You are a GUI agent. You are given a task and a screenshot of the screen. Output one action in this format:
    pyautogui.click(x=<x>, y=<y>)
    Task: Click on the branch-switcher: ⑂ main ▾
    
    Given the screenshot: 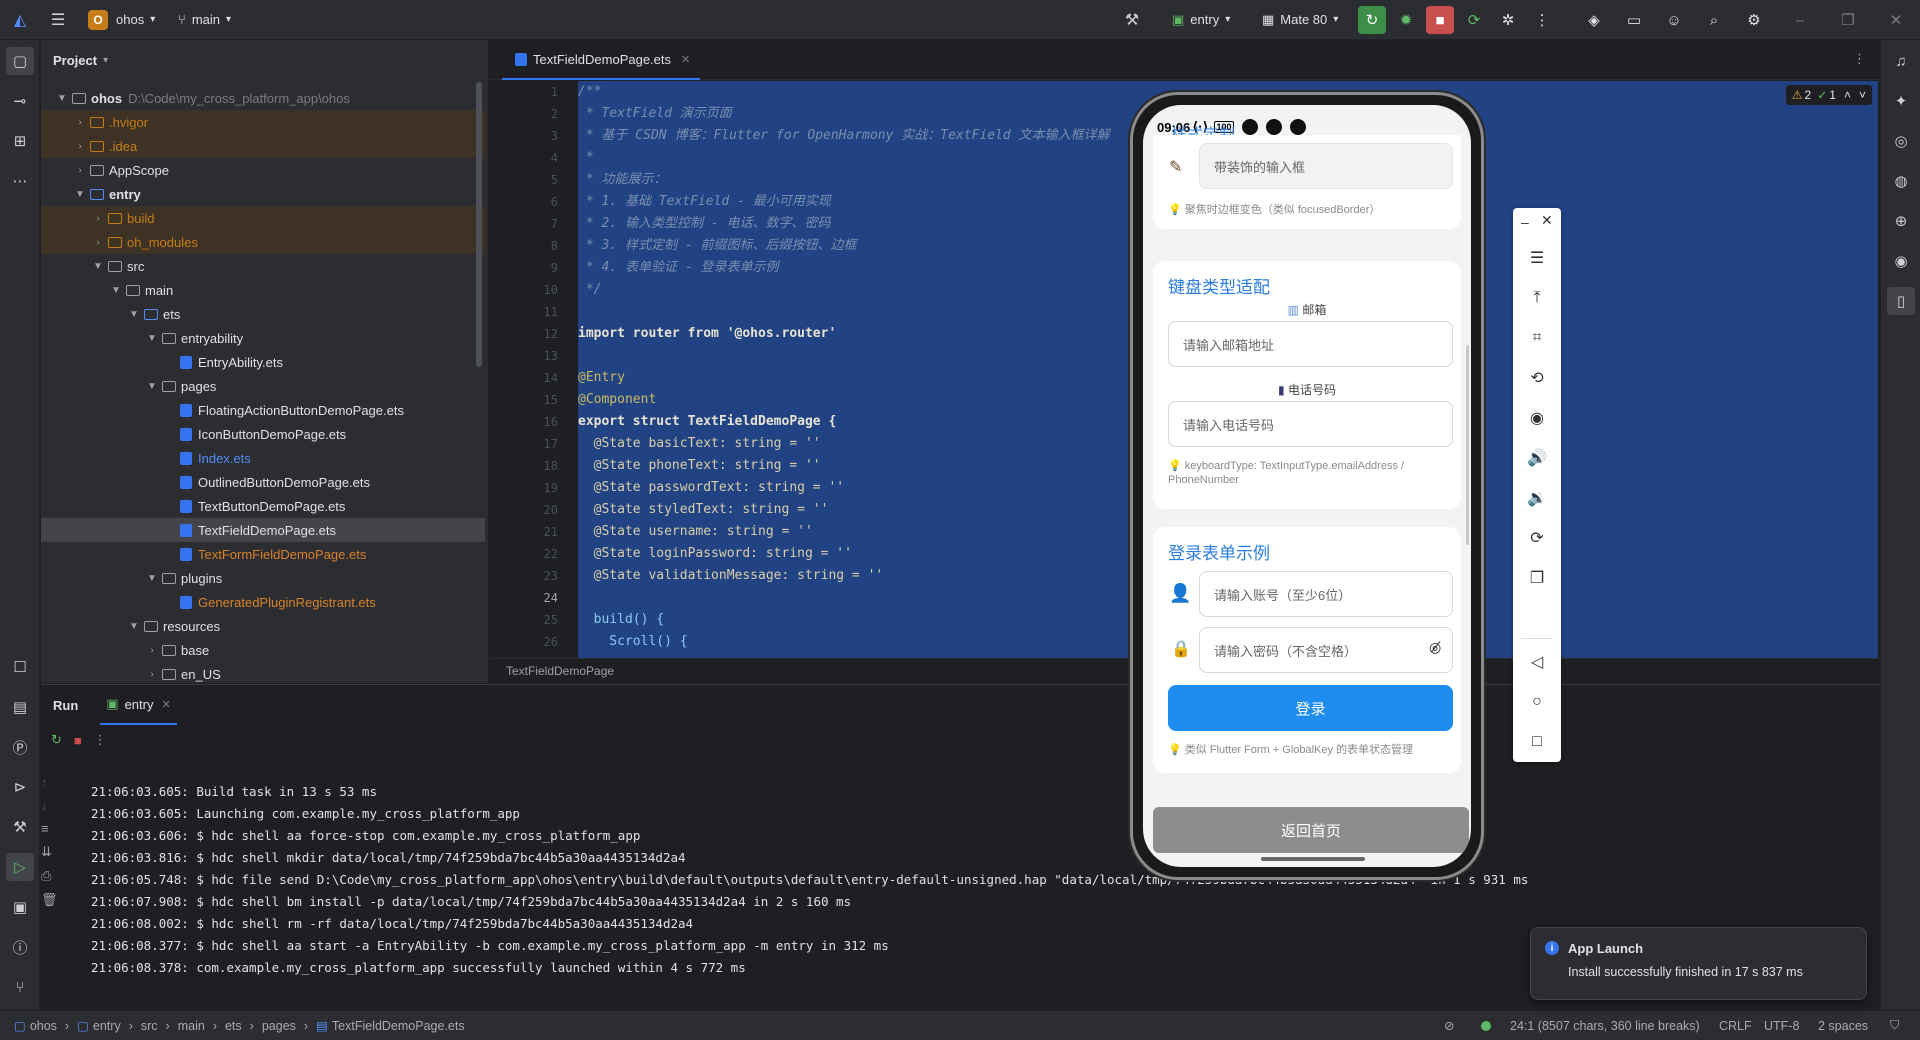 What is the action you would take?
    pyautogui.click(x=204, y=20)
    